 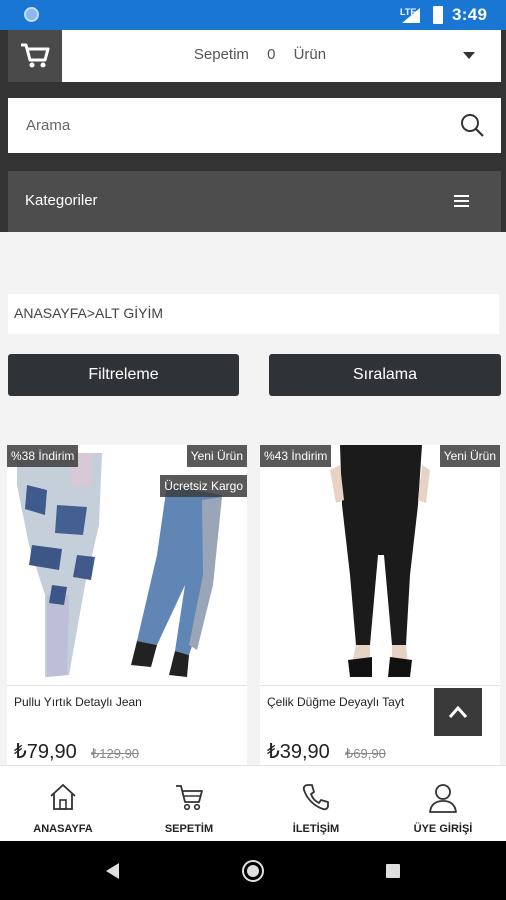 What do you see at coordinates (112, 871) in the screenshot?
I see `back-icon` at bounding box center [112, 871].